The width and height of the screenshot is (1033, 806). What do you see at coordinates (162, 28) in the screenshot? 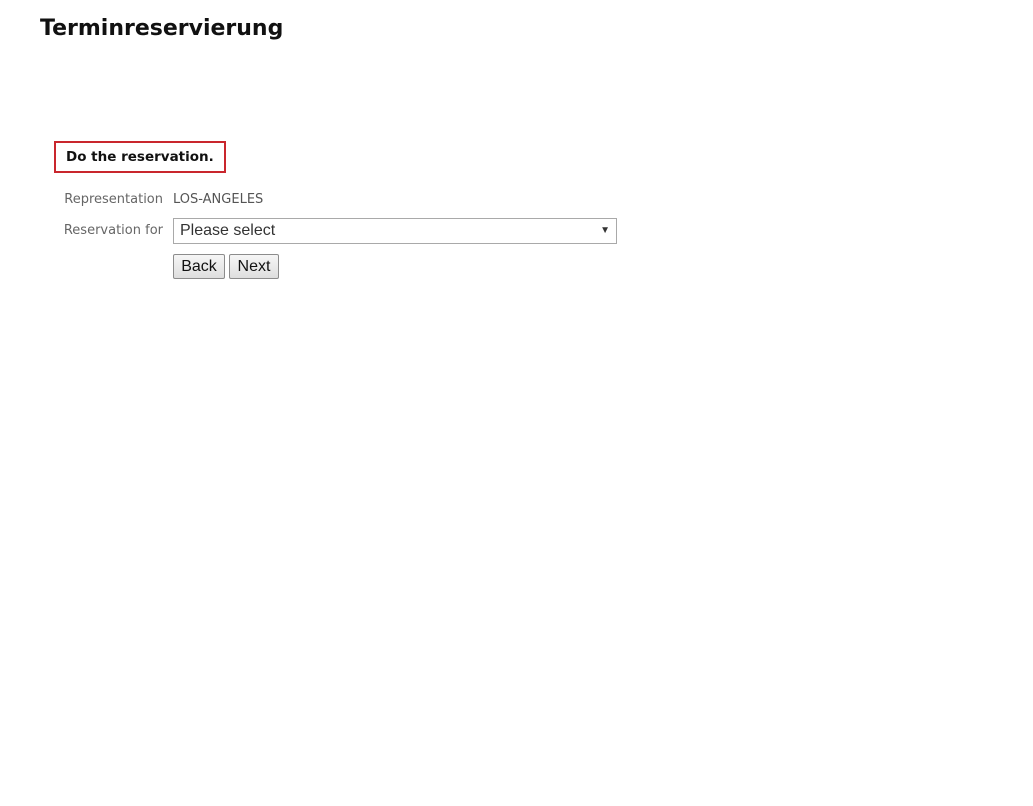
I see `page-title: Terminreservierung` at bounding box center [162, 28].